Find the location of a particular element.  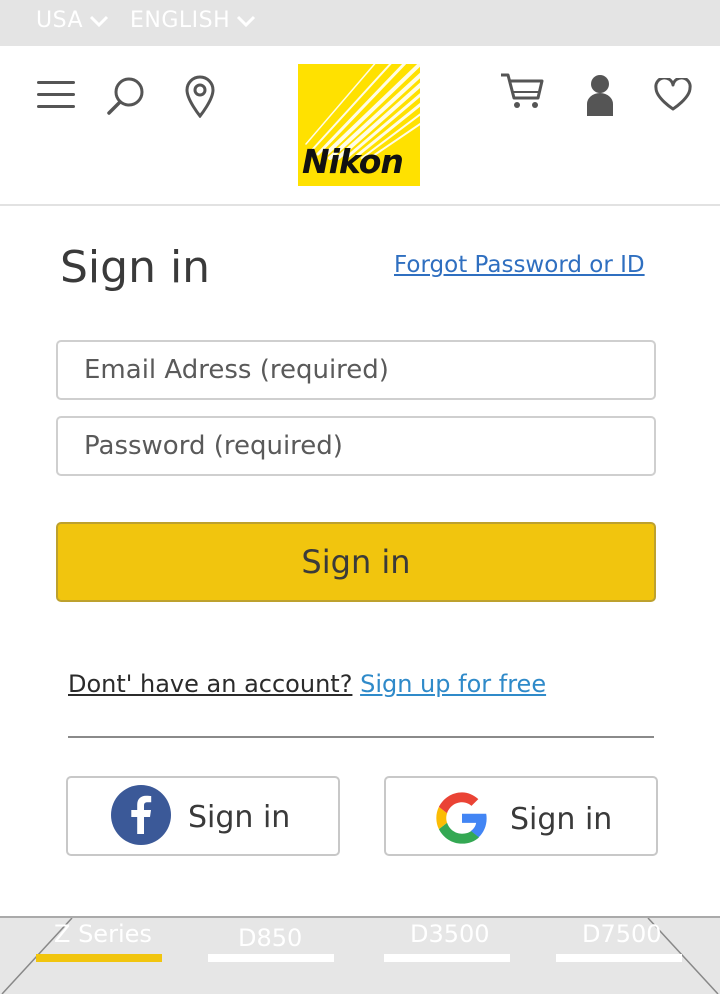

password-field is located at coordinates (356, 446).